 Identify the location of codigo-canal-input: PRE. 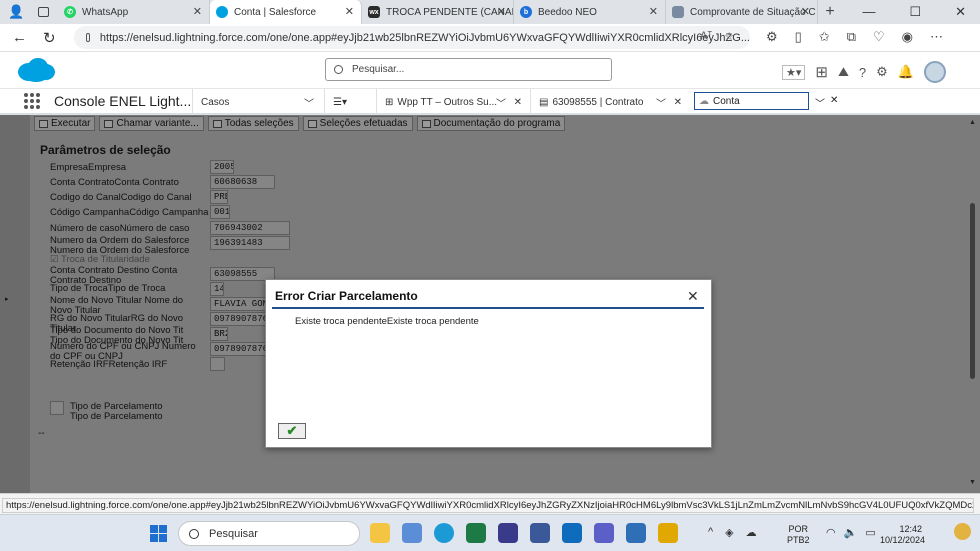
(219, 197).